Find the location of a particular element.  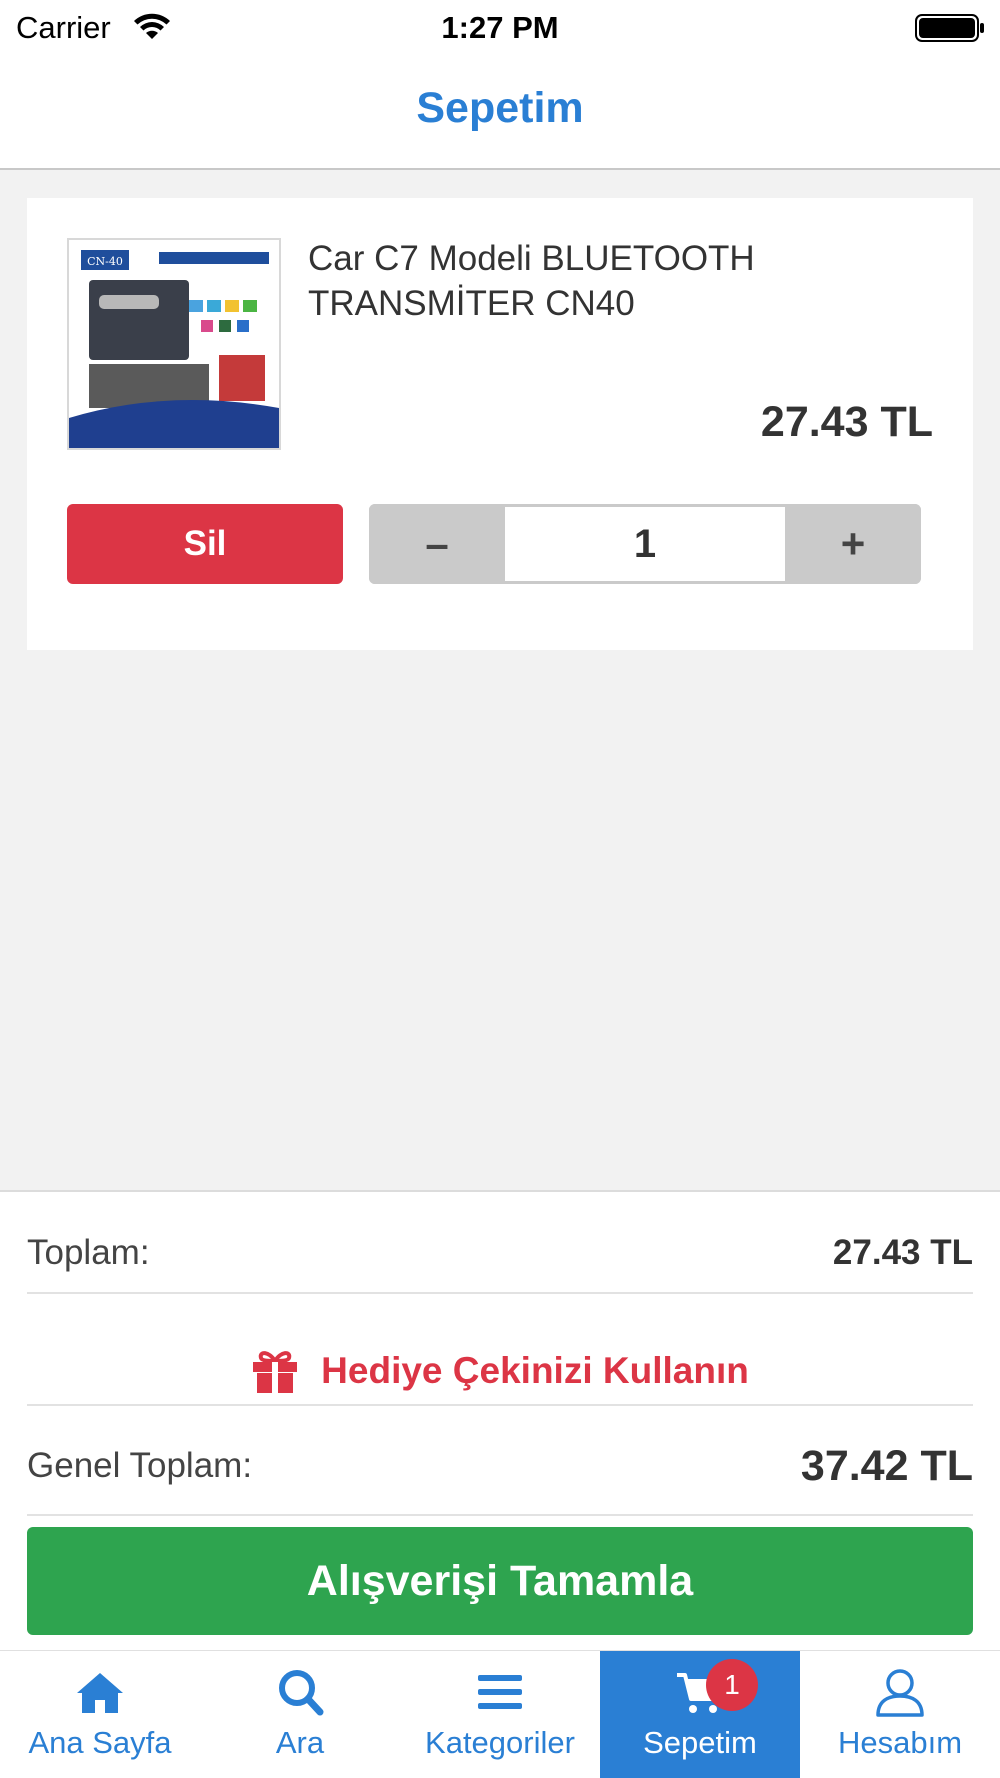

total-label: Toplam: is located at coordinates (88, 1252).